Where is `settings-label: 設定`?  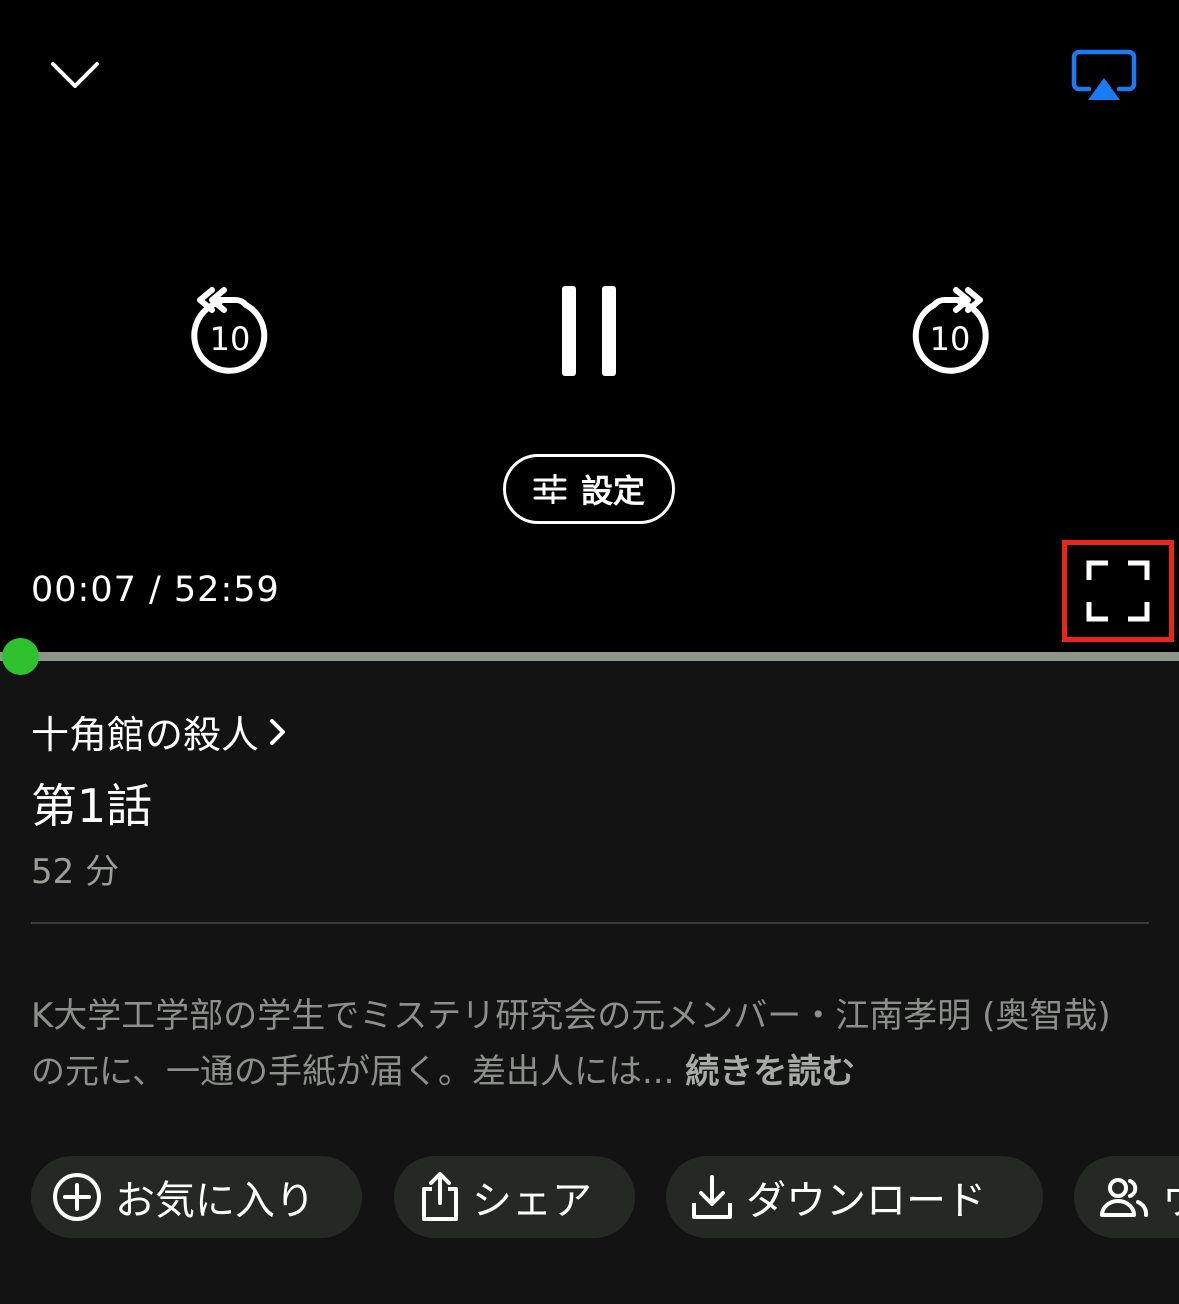 settings-label: 設定 is located at coordinates (612, 491).